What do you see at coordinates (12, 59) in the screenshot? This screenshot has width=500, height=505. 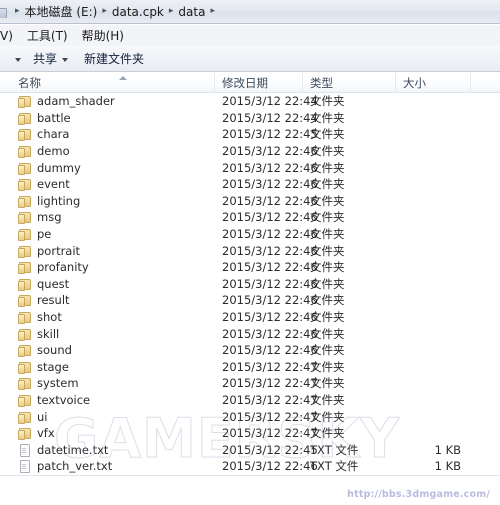 I see `organize-button` at bounding box center [12, 59].